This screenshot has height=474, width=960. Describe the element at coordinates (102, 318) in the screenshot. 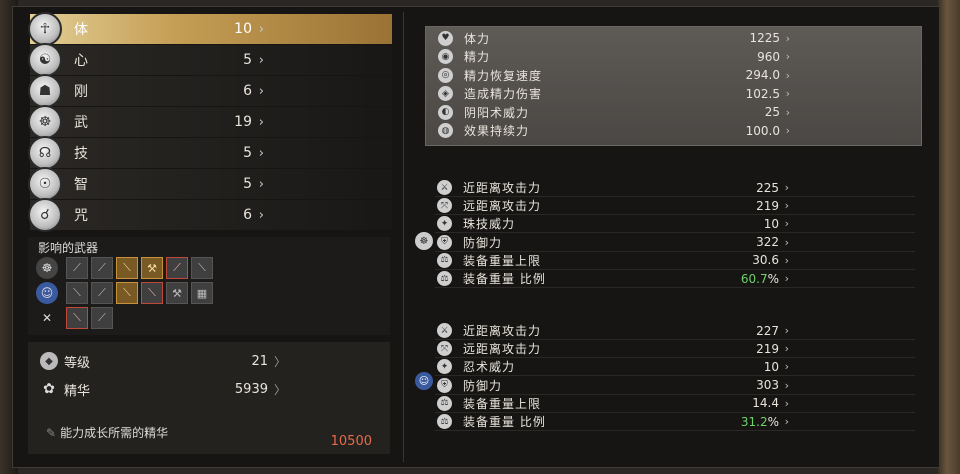

I see `weapon-slot-gun-2: ⟋` at that location.